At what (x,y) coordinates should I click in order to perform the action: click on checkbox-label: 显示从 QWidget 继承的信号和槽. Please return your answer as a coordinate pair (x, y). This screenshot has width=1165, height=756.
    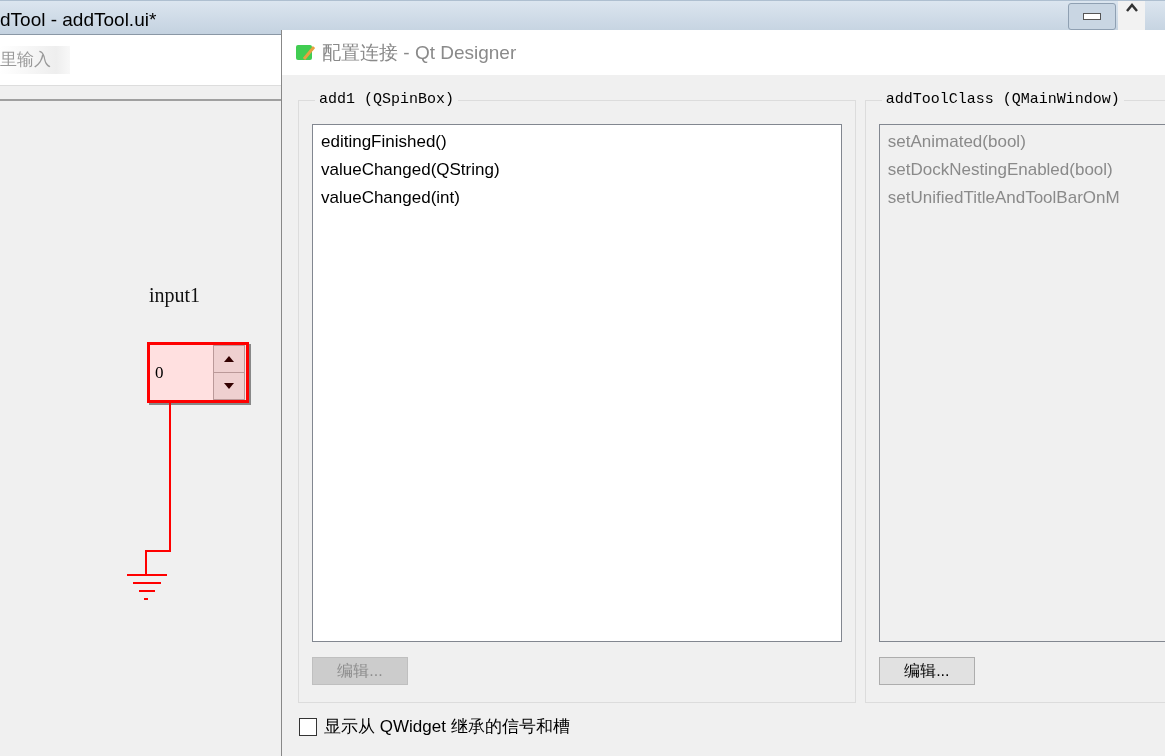
    Looking at the image, I should click on (447, 727).